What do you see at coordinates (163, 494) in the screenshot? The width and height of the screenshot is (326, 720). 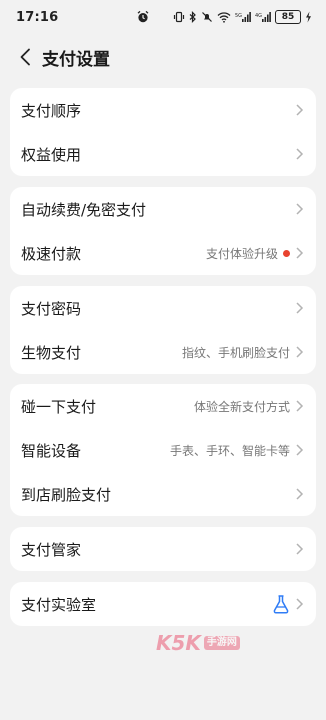 I see `in-store-face-pay-row: 到店刷脸支付` at bounding box center [163, 494].